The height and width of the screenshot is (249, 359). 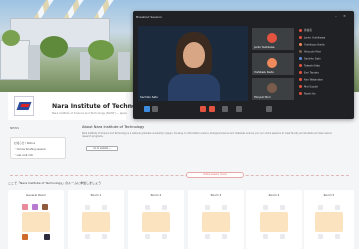 What do you see at coordinates (274, 195) in the screenshot?
I see `room-name: Room 4` at bounding box center [274, 195].